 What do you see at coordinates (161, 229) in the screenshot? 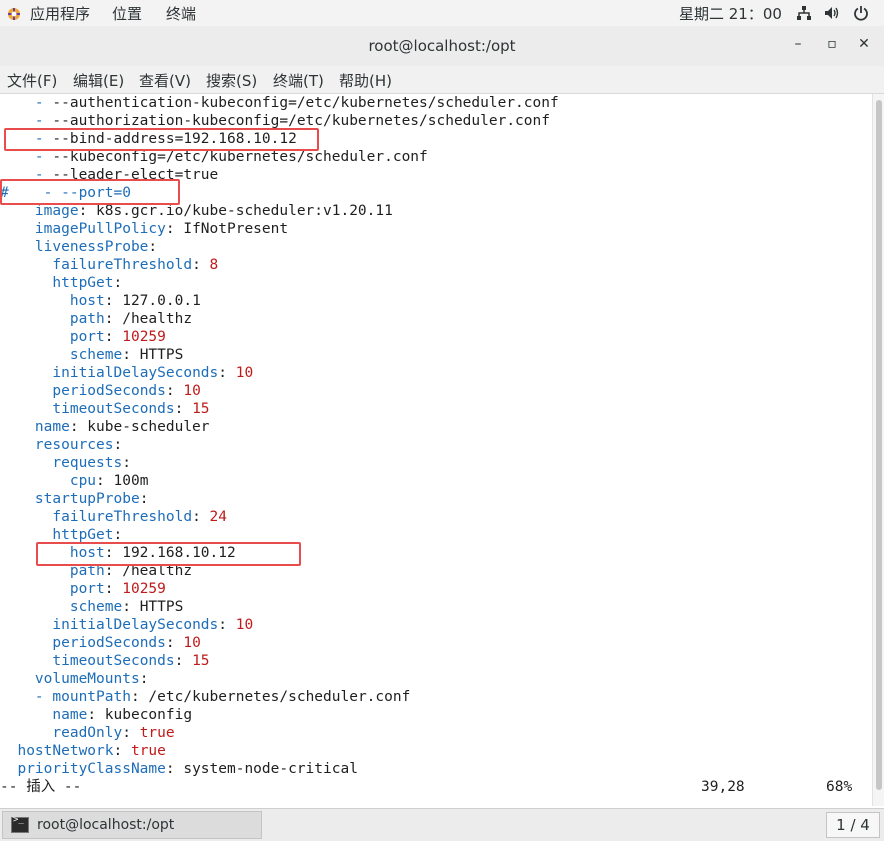
I see `editor-line: imagePullPolicy: IfNotPresent` at bounding box center [161, 229].